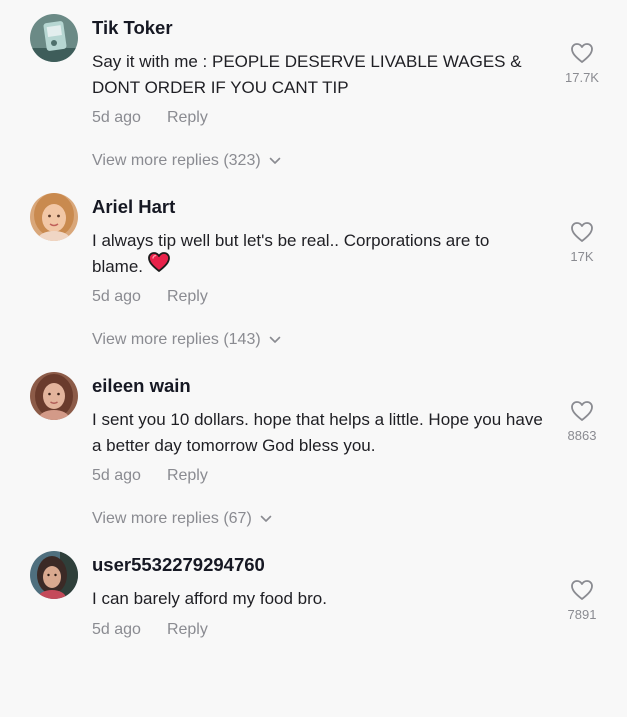  I want to click on like-count: 7891, so click(582, 614).